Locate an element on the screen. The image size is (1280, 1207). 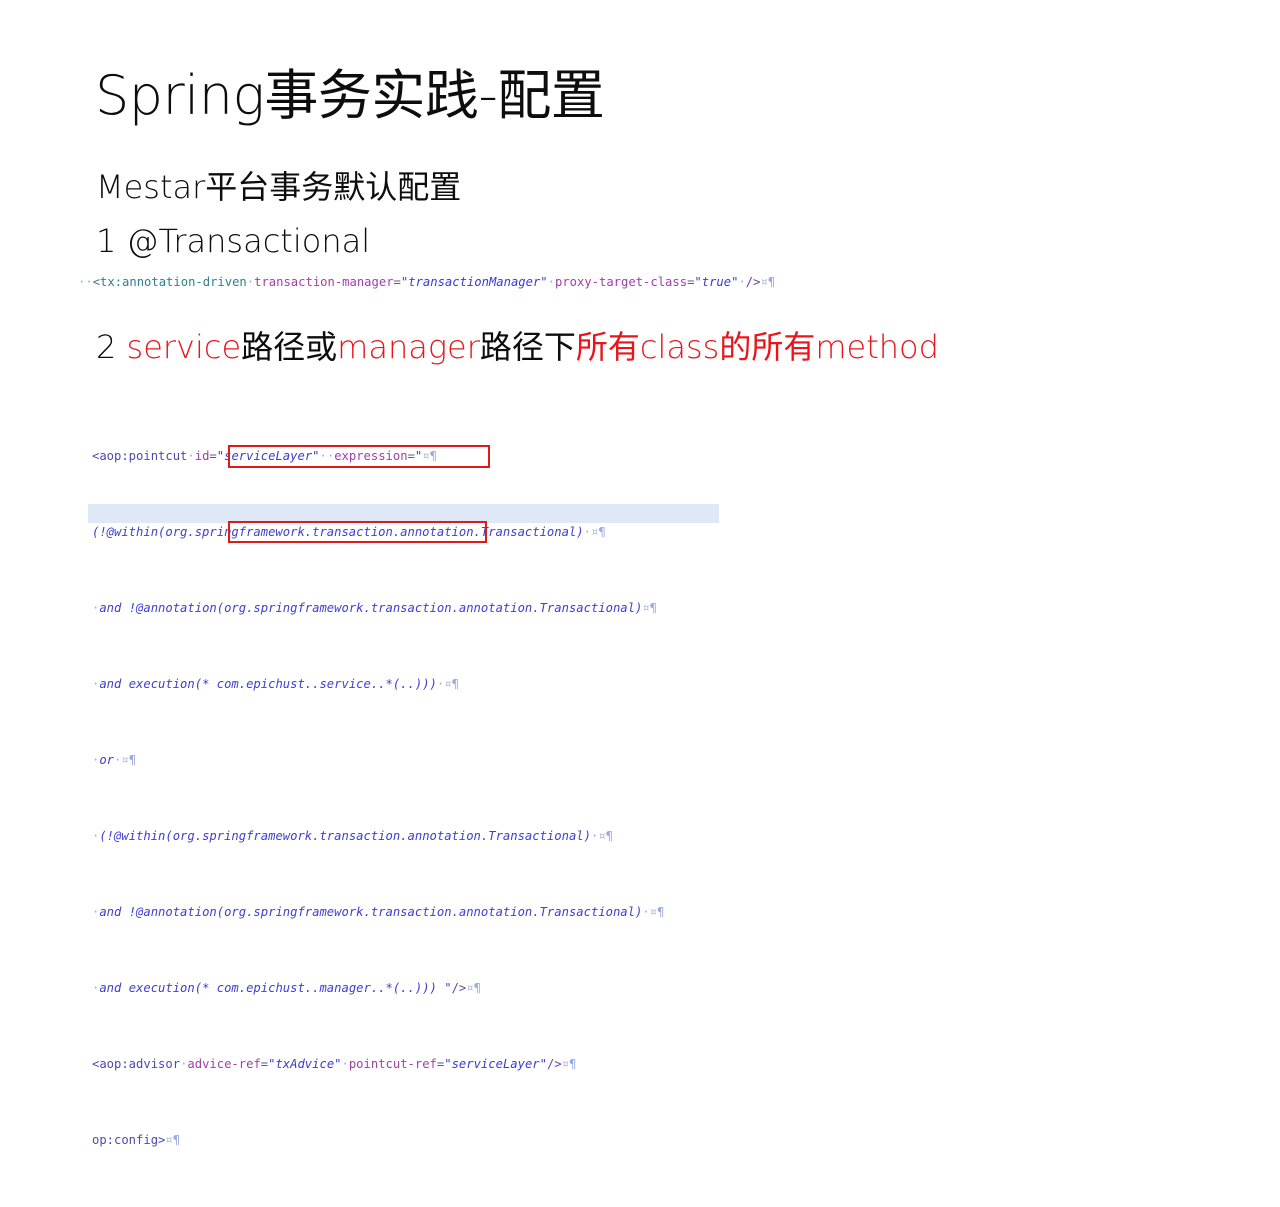
pointcut-expression-or: or is located at coordinates (107, 760).